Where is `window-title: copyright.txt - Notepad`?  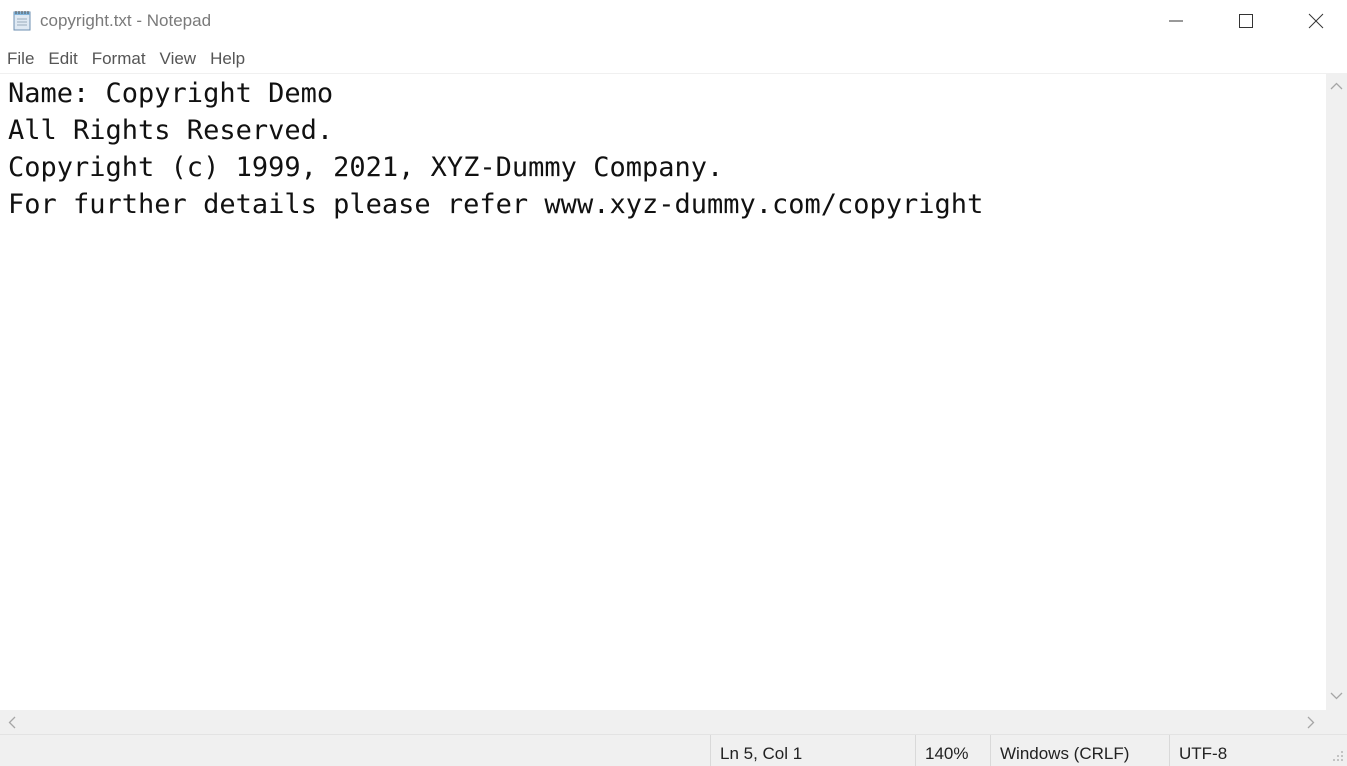
window-title: copyright.txt - Notepad is located at coordinates (126, 20).